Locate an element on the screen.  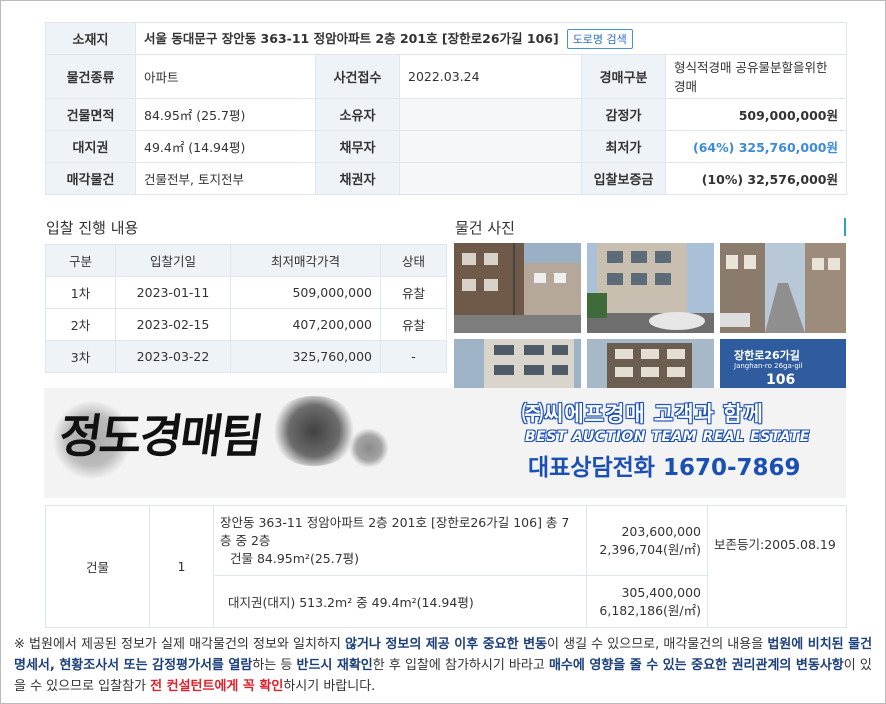
sale-item-label: 매각물건 is located at coordinates (90, 178).